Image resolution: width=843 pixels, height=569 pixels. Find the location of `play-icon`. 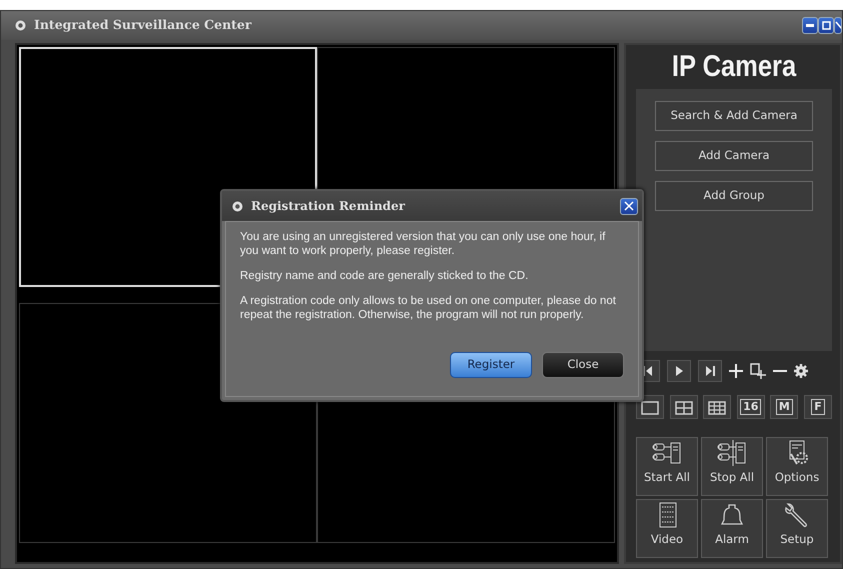

play-icon is located at coordinates (679, 371).